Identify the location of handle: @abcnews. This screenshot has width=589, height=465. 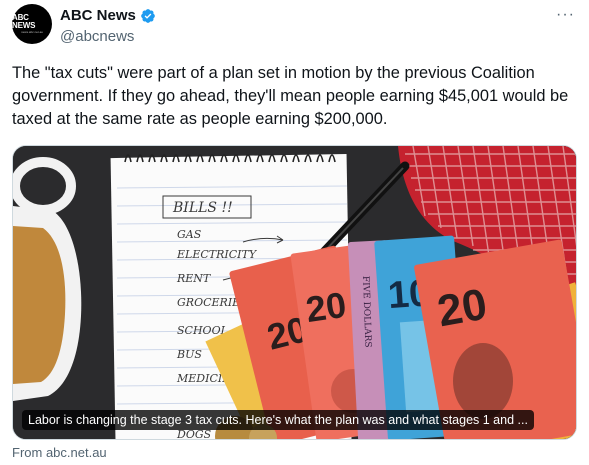
(97, 37).